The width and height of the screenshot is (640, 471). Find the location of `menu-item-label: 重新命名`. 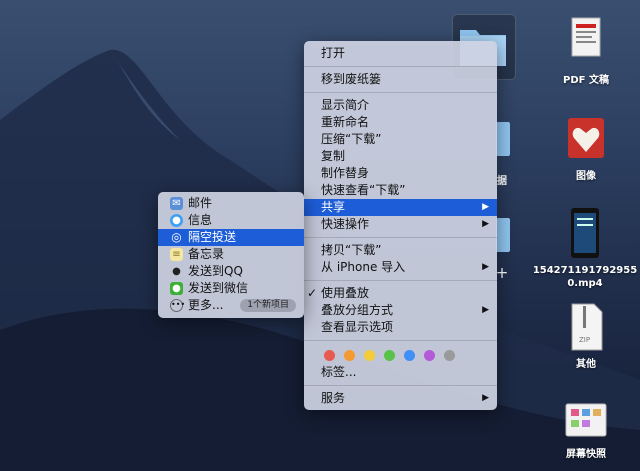

menu-item-label: 重新命名 is located at coordinates (345, 122).